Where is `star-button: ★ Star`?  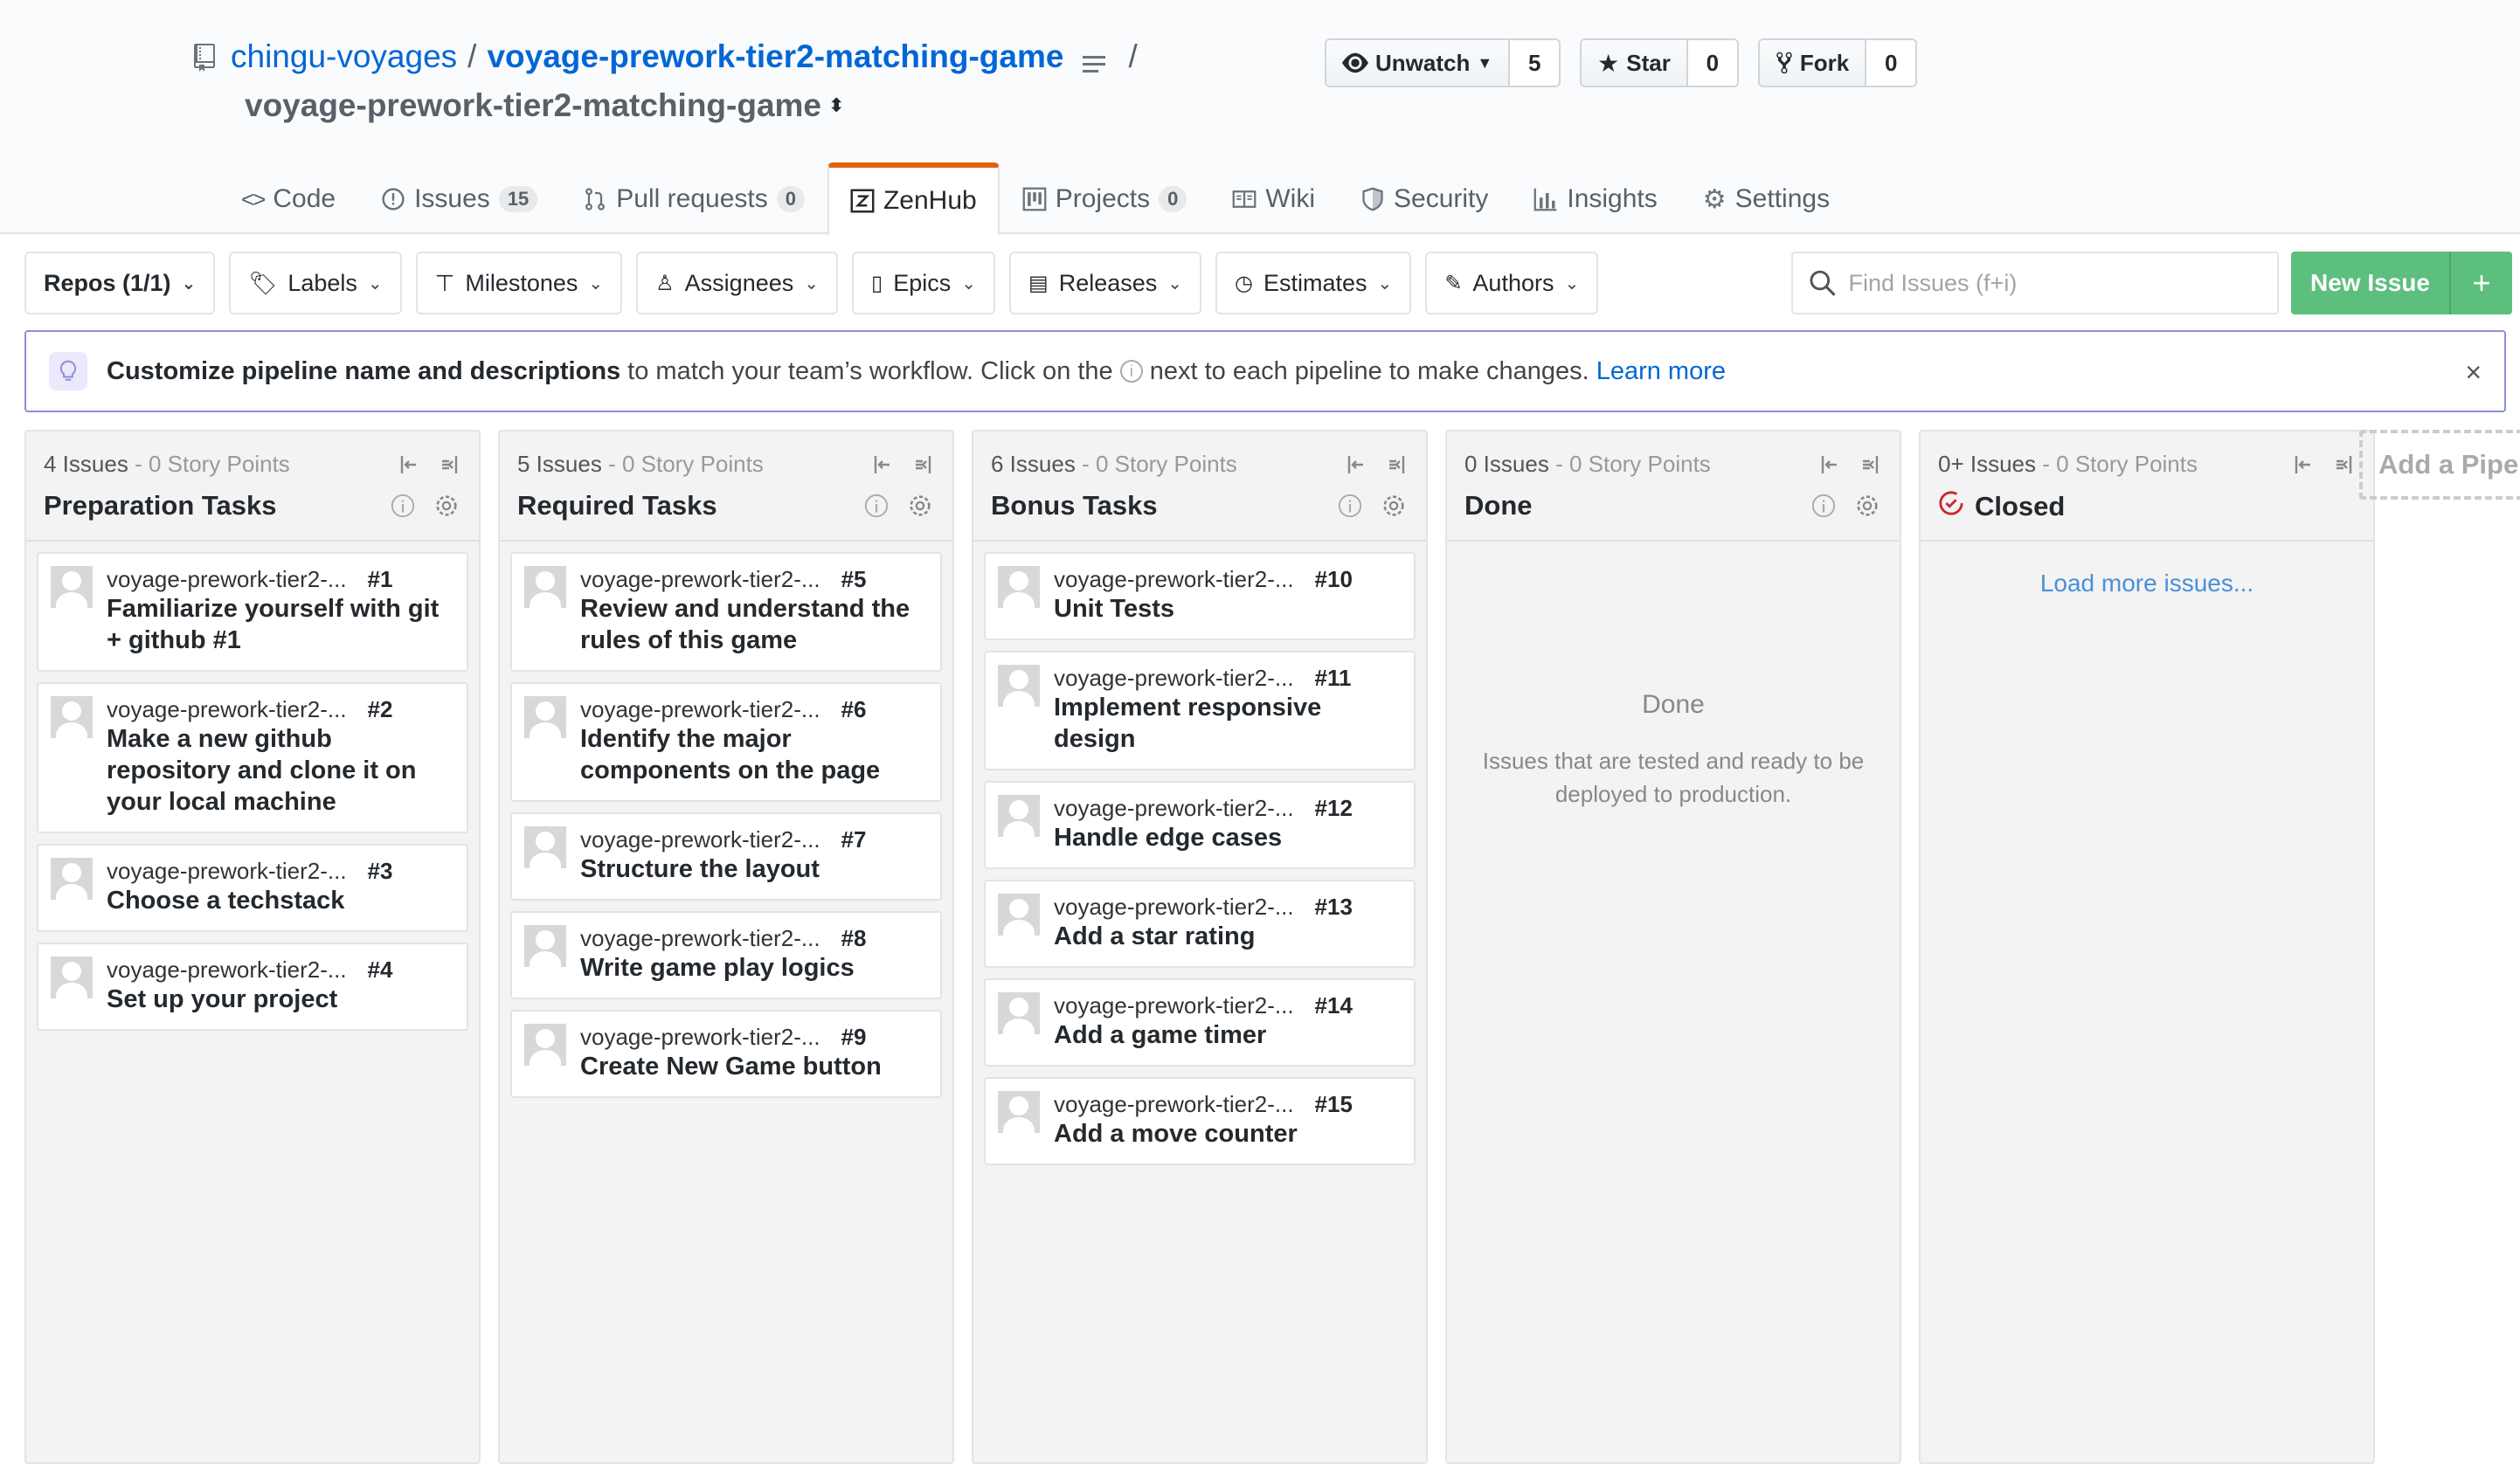 star-button: ★ Star is located at coordinates (1635, 63).